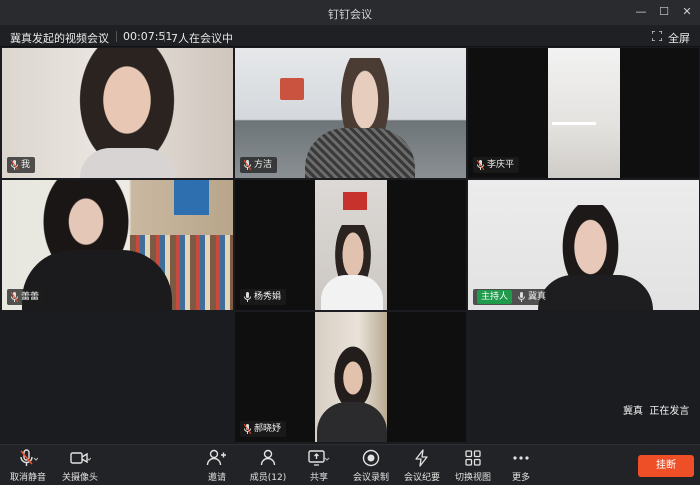  I want to click on more-icon, so click(521, 458).